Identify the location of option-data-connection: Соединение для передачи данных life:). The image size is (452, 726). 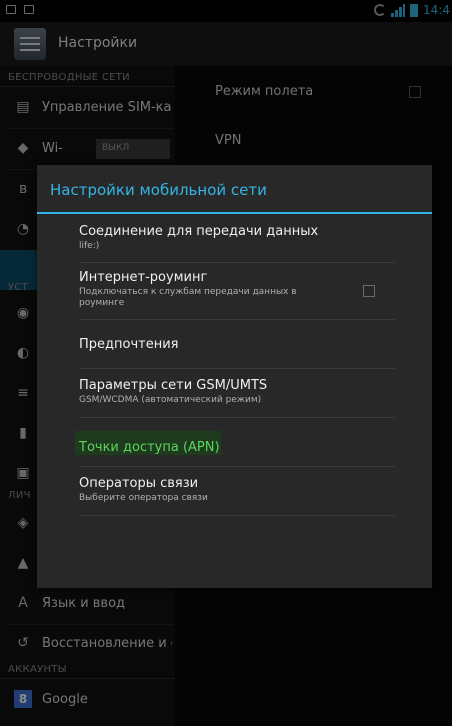
(237, 238).